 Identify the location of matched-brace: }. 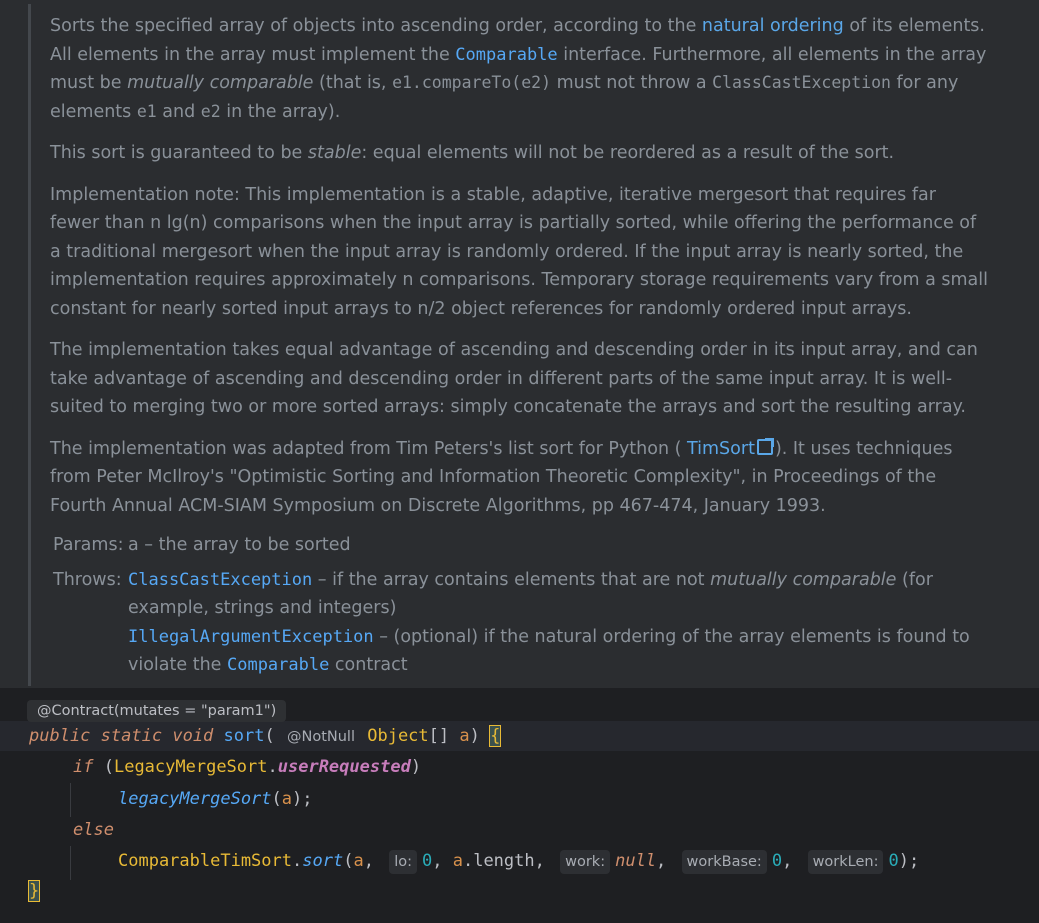
(34, 891).